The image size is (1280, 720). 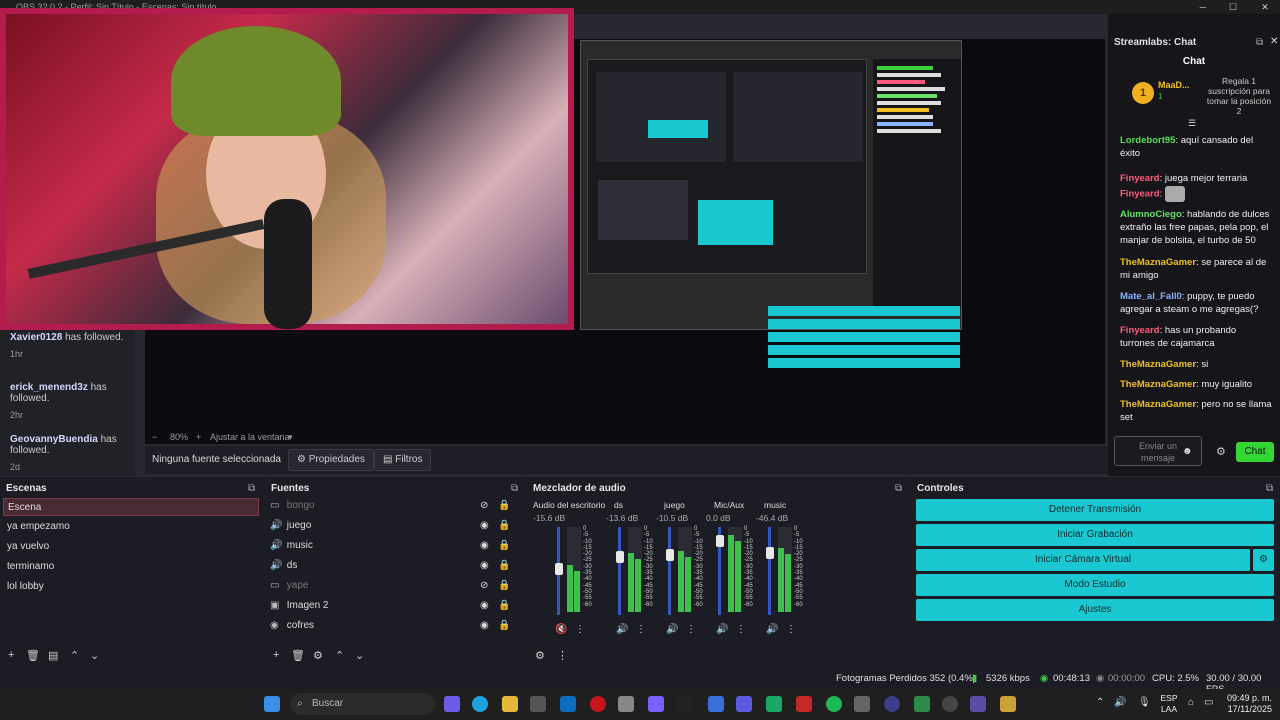 I want to click on obs-icon, so click(x=892, y=704).